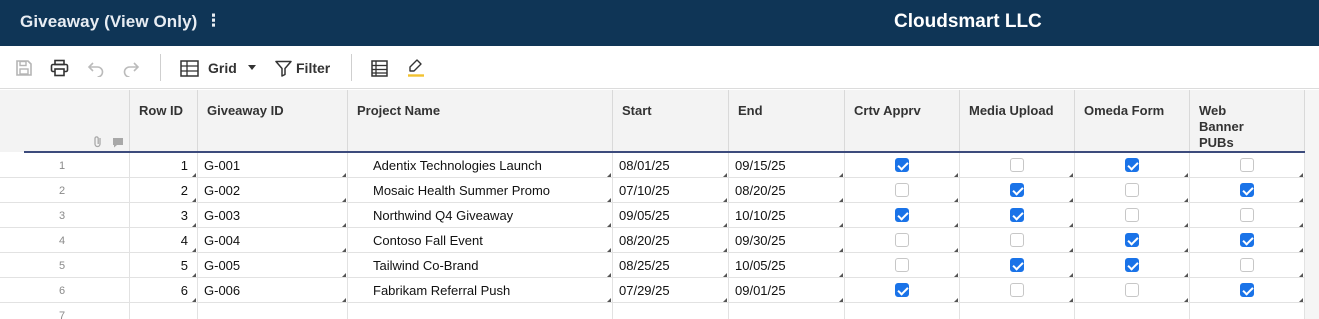 This screenshot has width=1319, height=319. I want to click on cell-end: 09/01/25, so click(787, 290).